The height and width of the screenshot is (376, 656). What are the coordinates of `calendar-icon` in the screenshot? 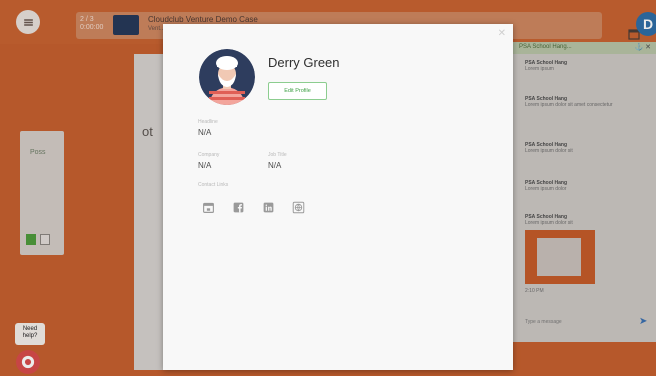 It's located at (208, 207).